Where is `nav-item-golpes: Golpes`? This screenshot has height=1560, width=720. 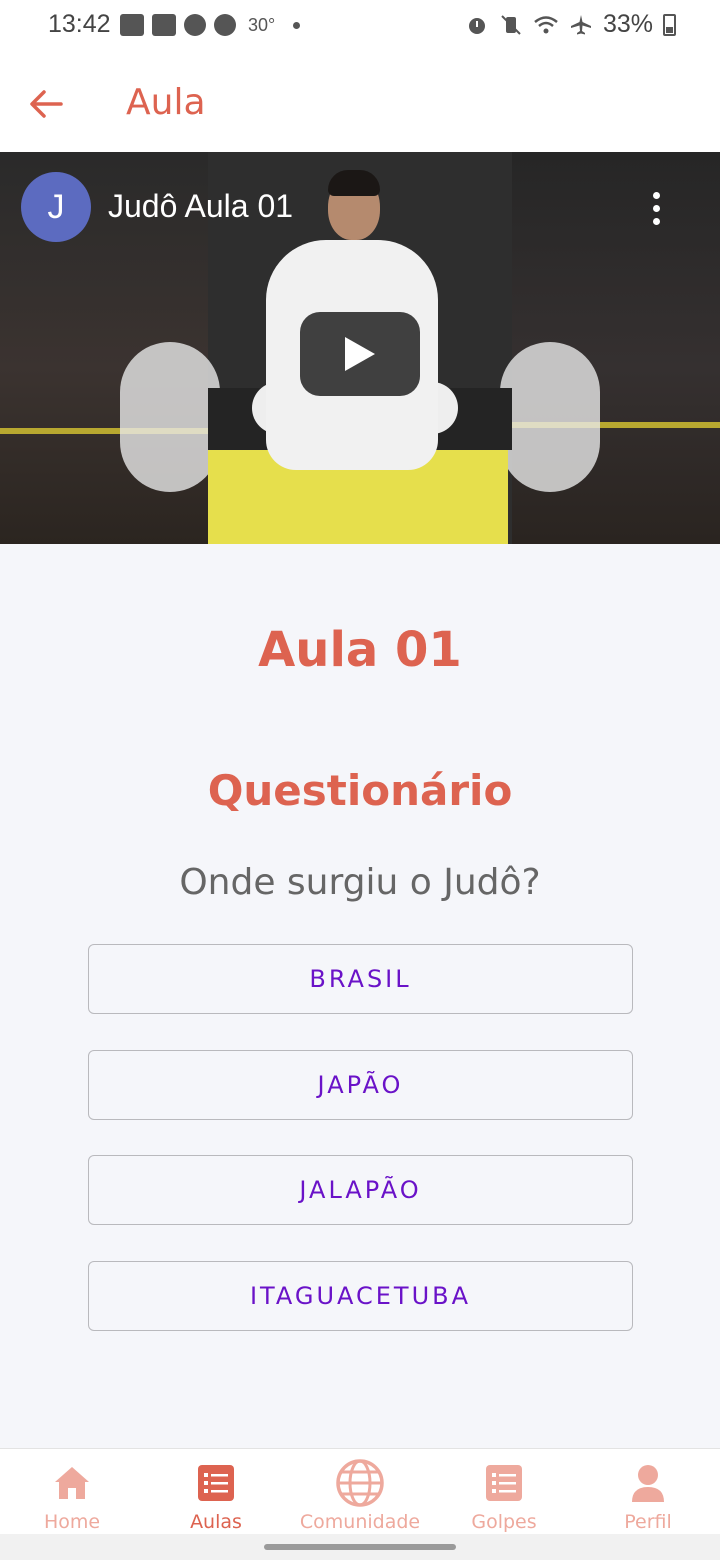
nav-item-golpes: Golpes is located at coordinates (504, 1491).